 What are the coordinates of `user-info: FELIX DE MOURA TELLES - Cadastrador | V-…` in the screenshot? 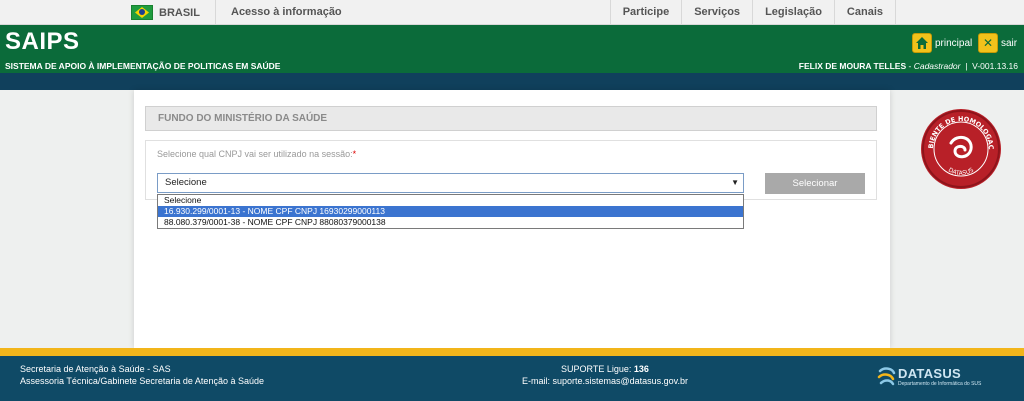 It's located at (908, 66).